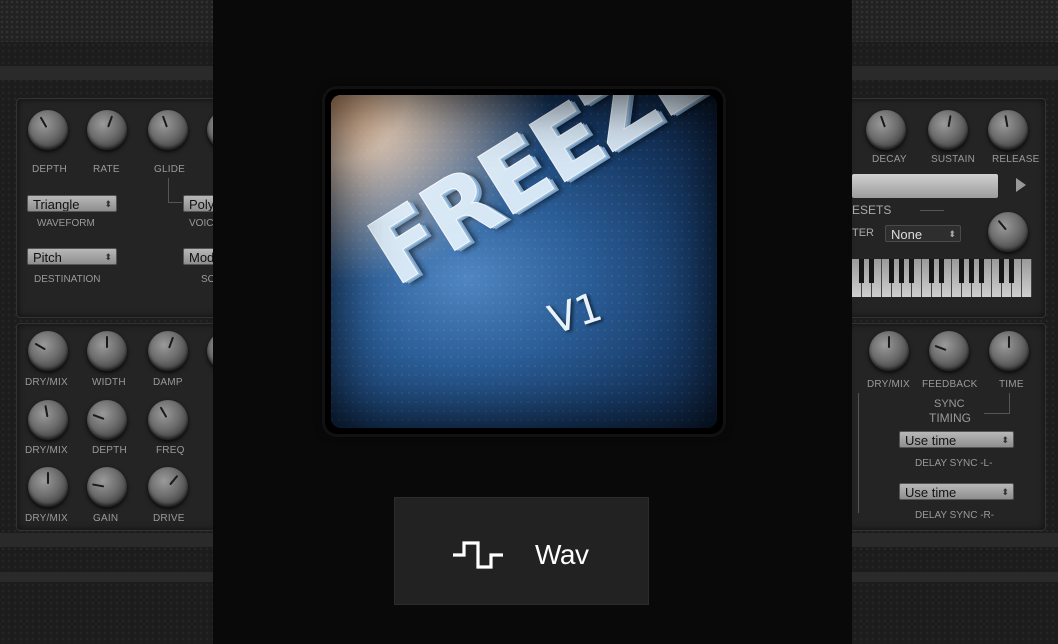  What do you see at coordinates (67, 279) in the screenshot?
I see `destination-label: DESTINATION` at bounding box center [67, 279].